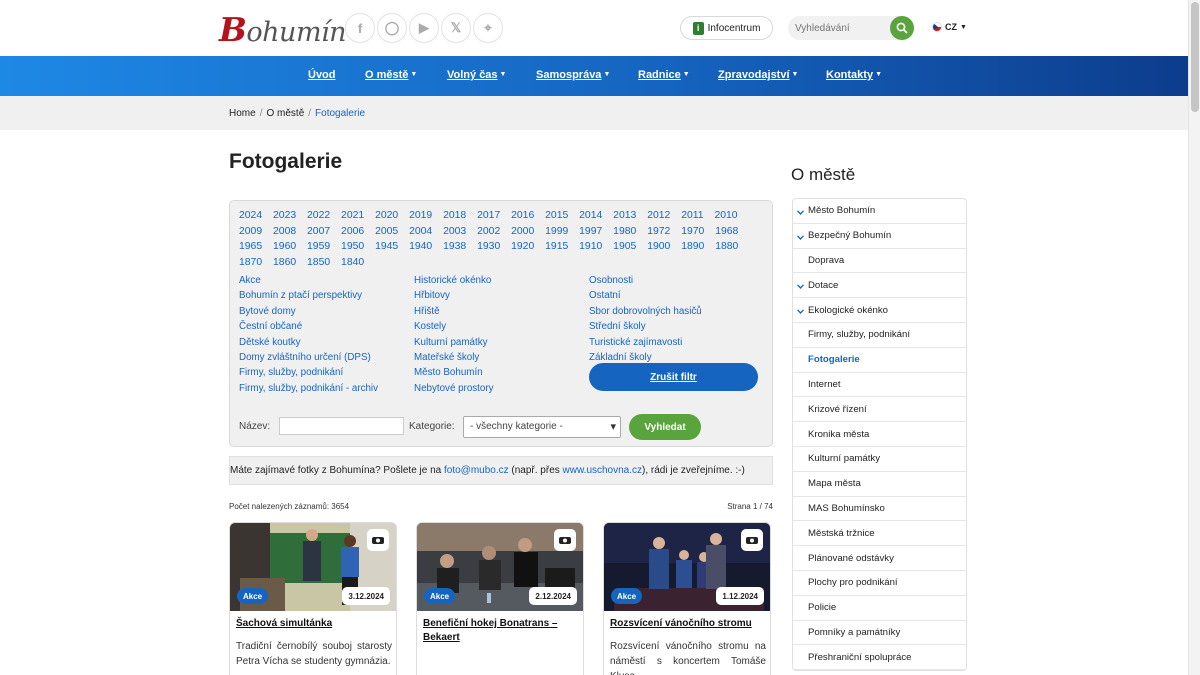  Describe the element at coordinates (488, 28) in the screenshot. I see `rss-icon: ⌖` at that location.